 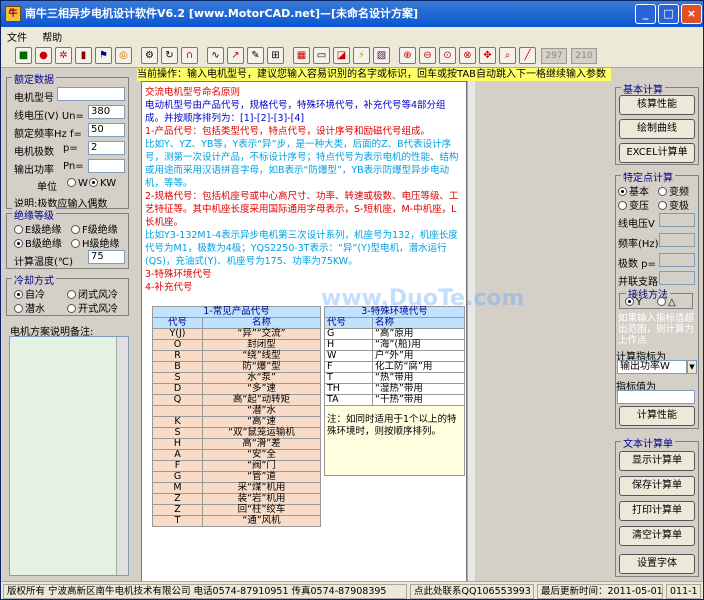 I want to click on cooling-submerged-radio: 潜水, so click(x=29, y=307).